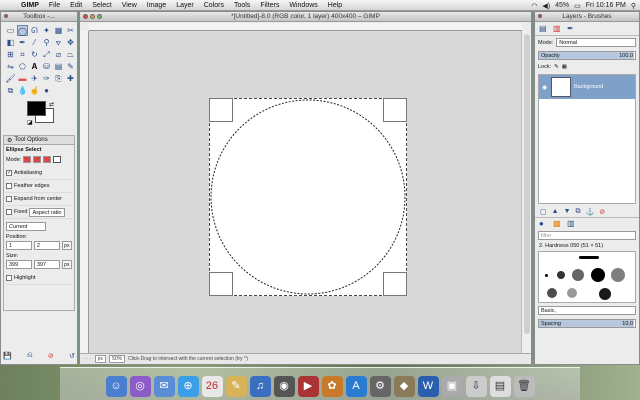 This screenshot has height=400, width=640. What do you see at coordinates (129, 5) in the screenshot?
I see `menu-view: View` at bounding box center [129, 5].